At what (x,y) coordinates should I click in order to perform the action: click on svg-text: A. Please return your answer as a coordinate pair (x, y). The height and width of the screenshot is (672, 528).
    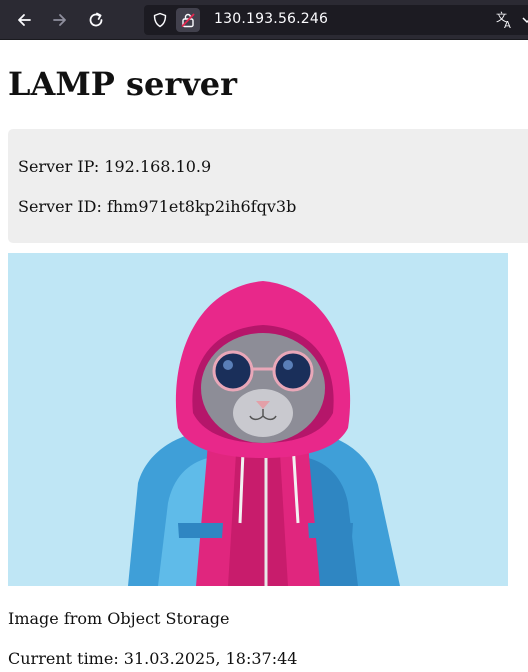
    Looking at the image, I should click on (507, 24).